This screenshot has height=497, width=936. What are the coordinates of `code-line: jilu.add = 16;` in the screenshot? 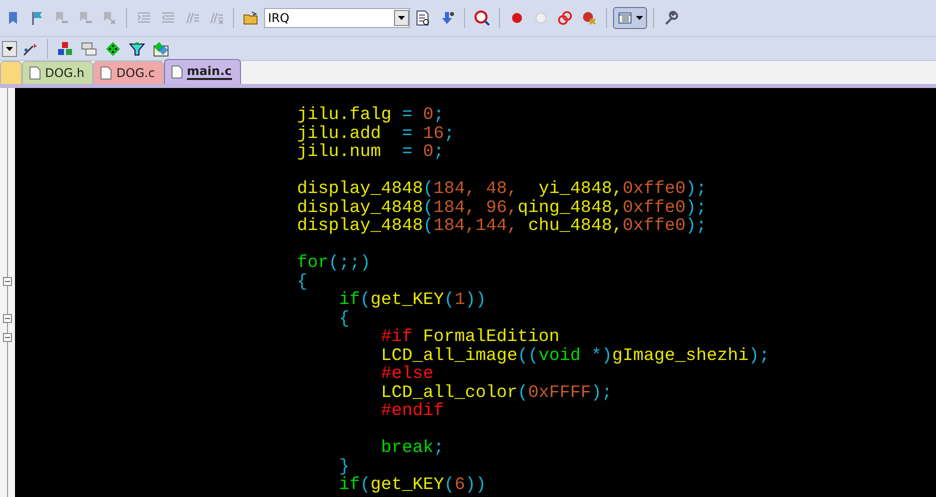 It's located at (376, 133).